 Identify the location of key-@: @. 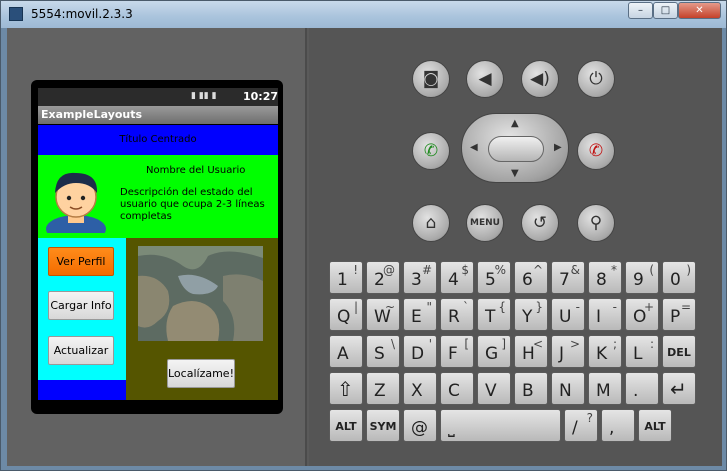
(420, 425).